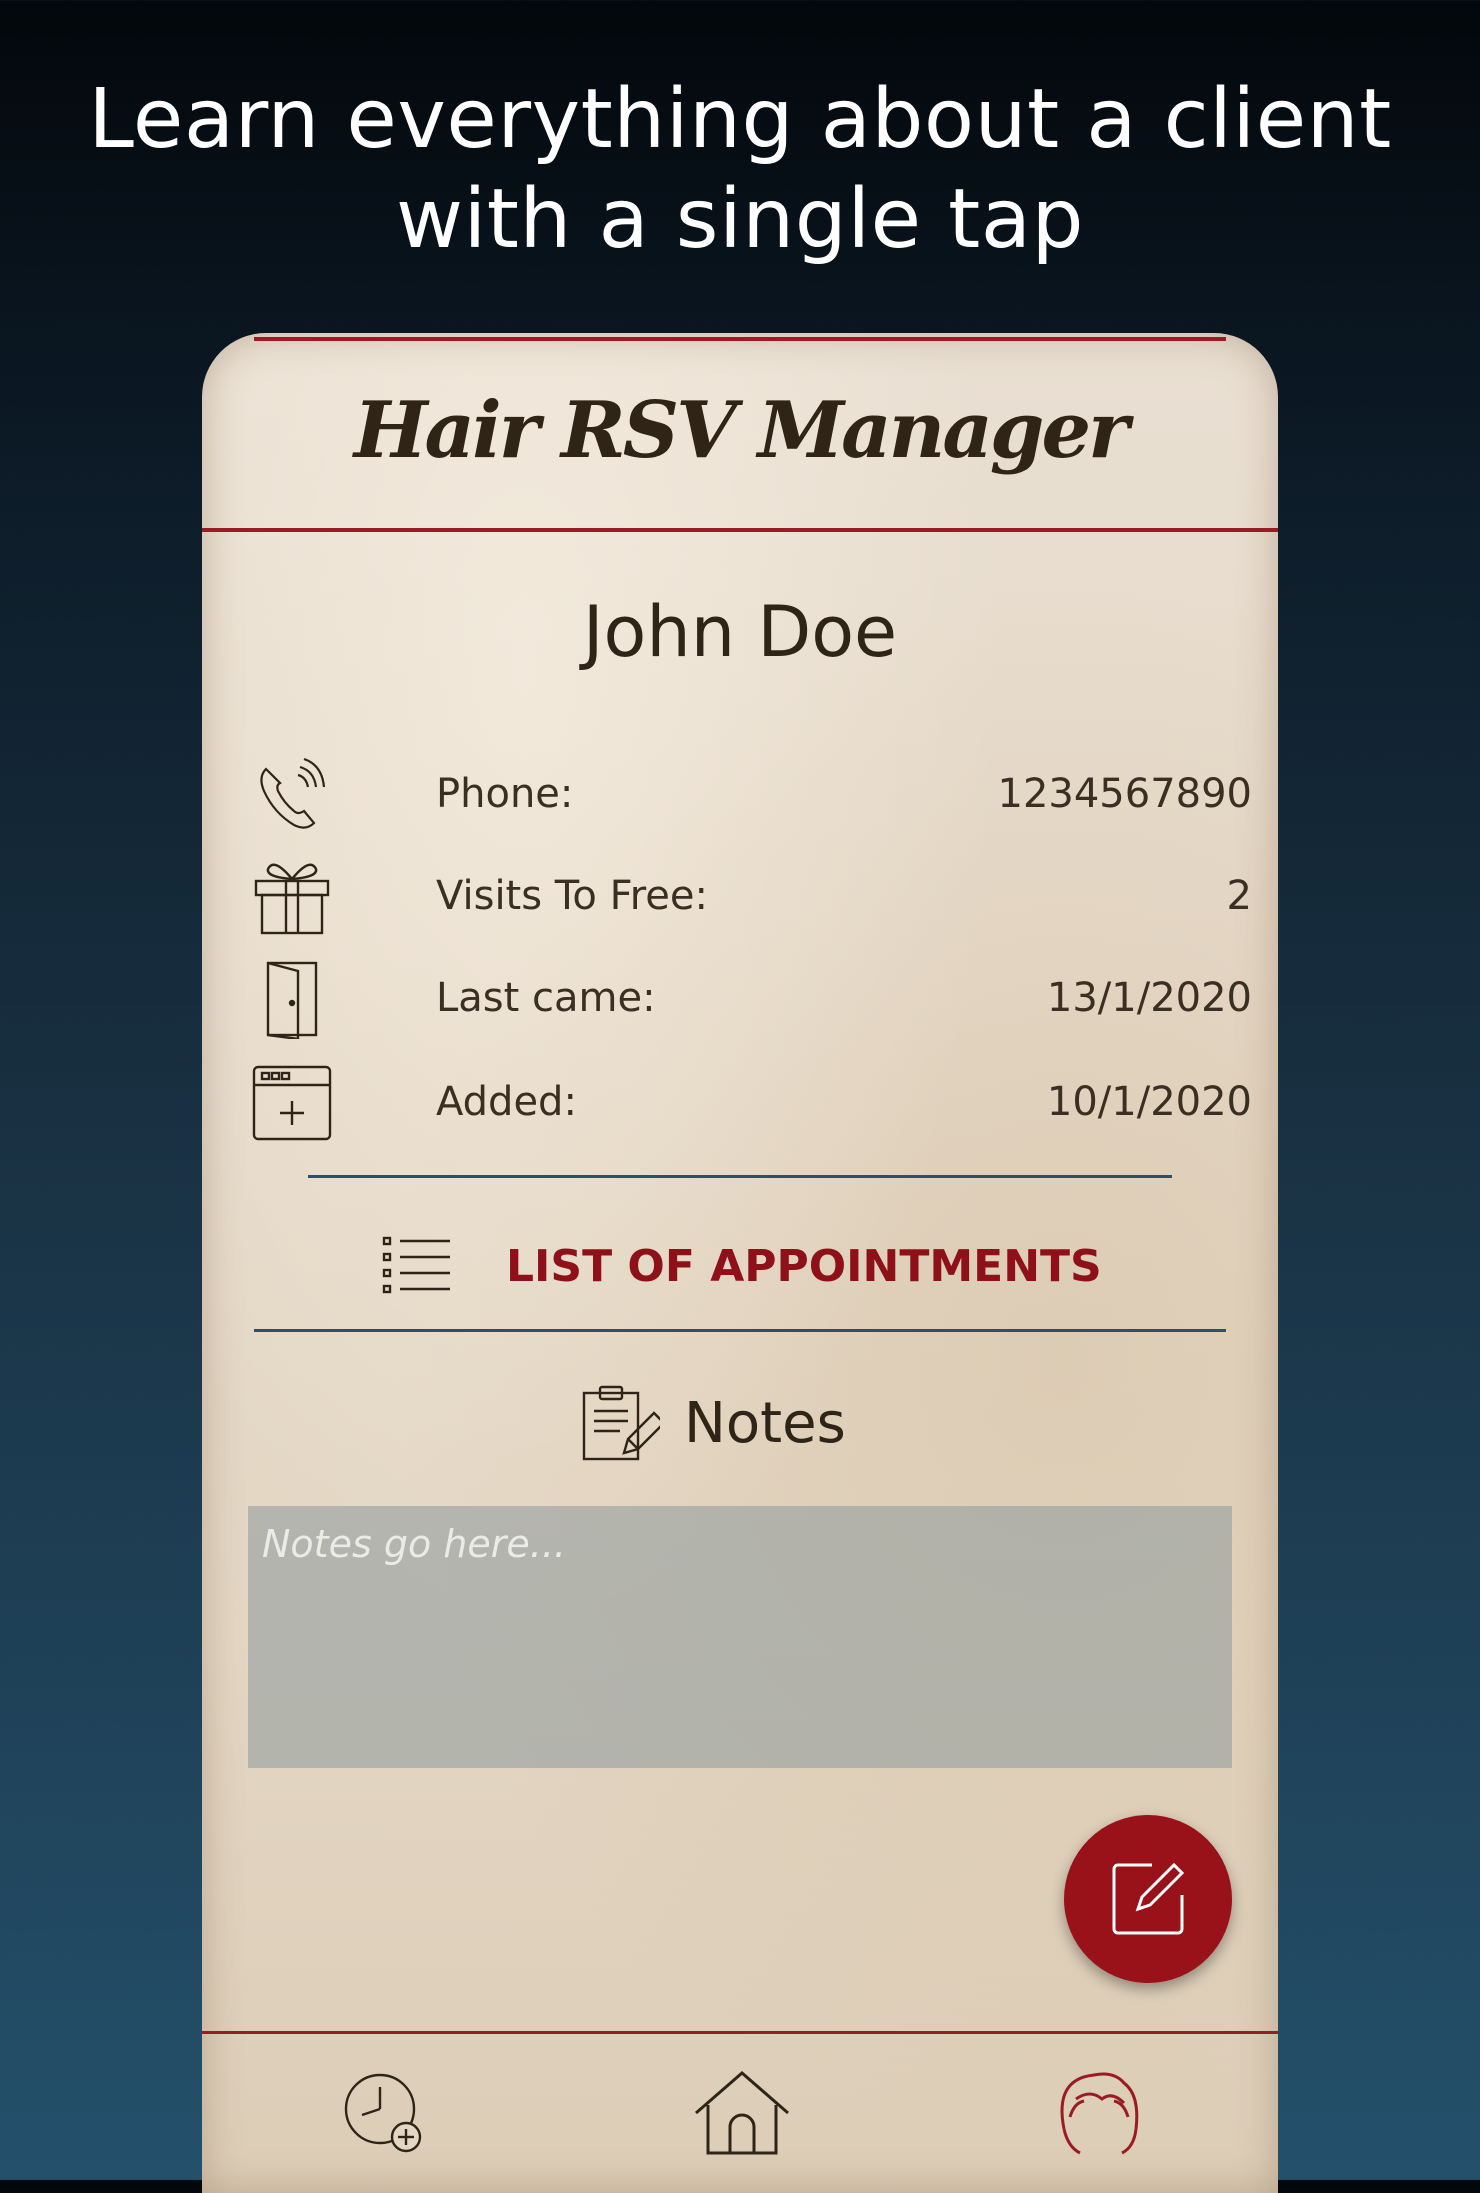 Image resolution: width=1480 pixels, height=2193 pixels. I want to click on last-came-value: 13/1/2020, so click(1149, 998).